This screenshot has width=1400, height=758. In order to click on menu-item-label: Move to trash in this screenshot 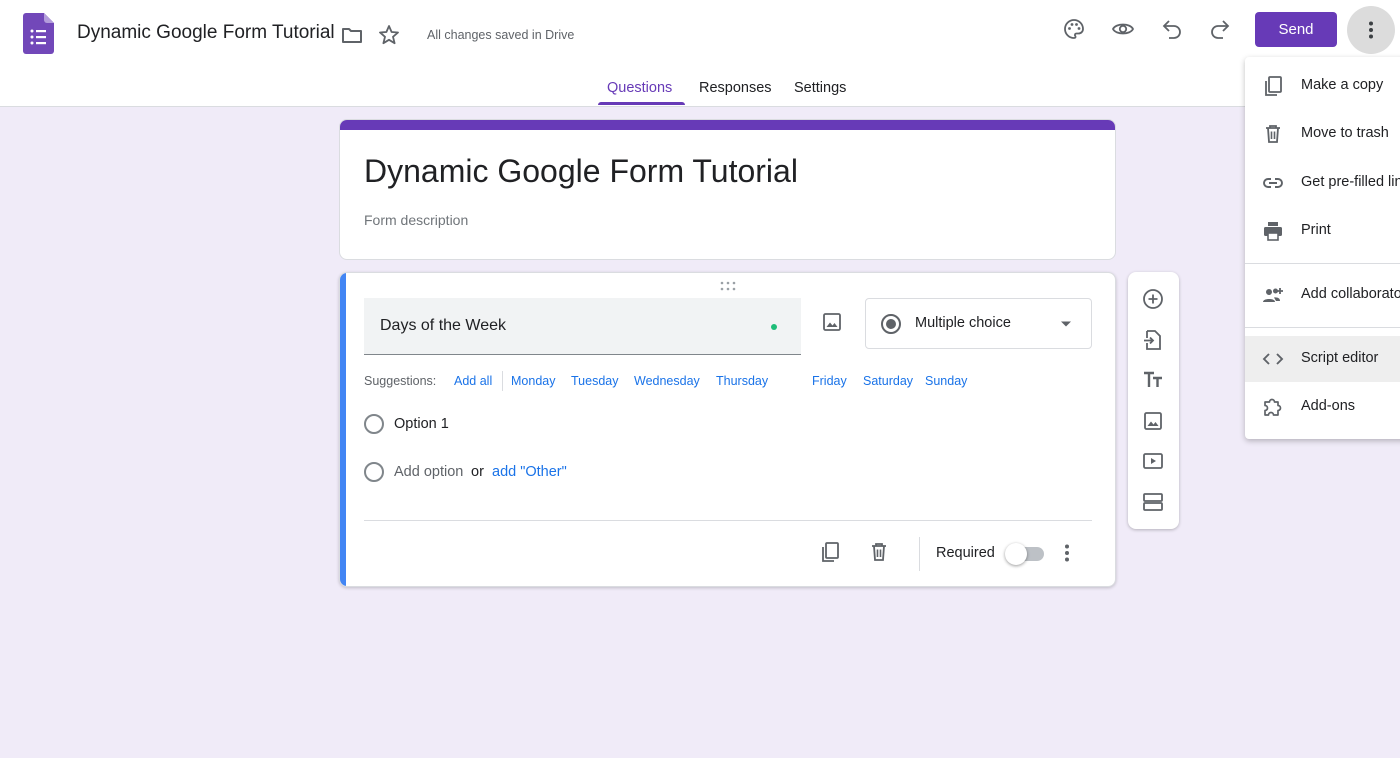, I will do `click(1345, 133)`.